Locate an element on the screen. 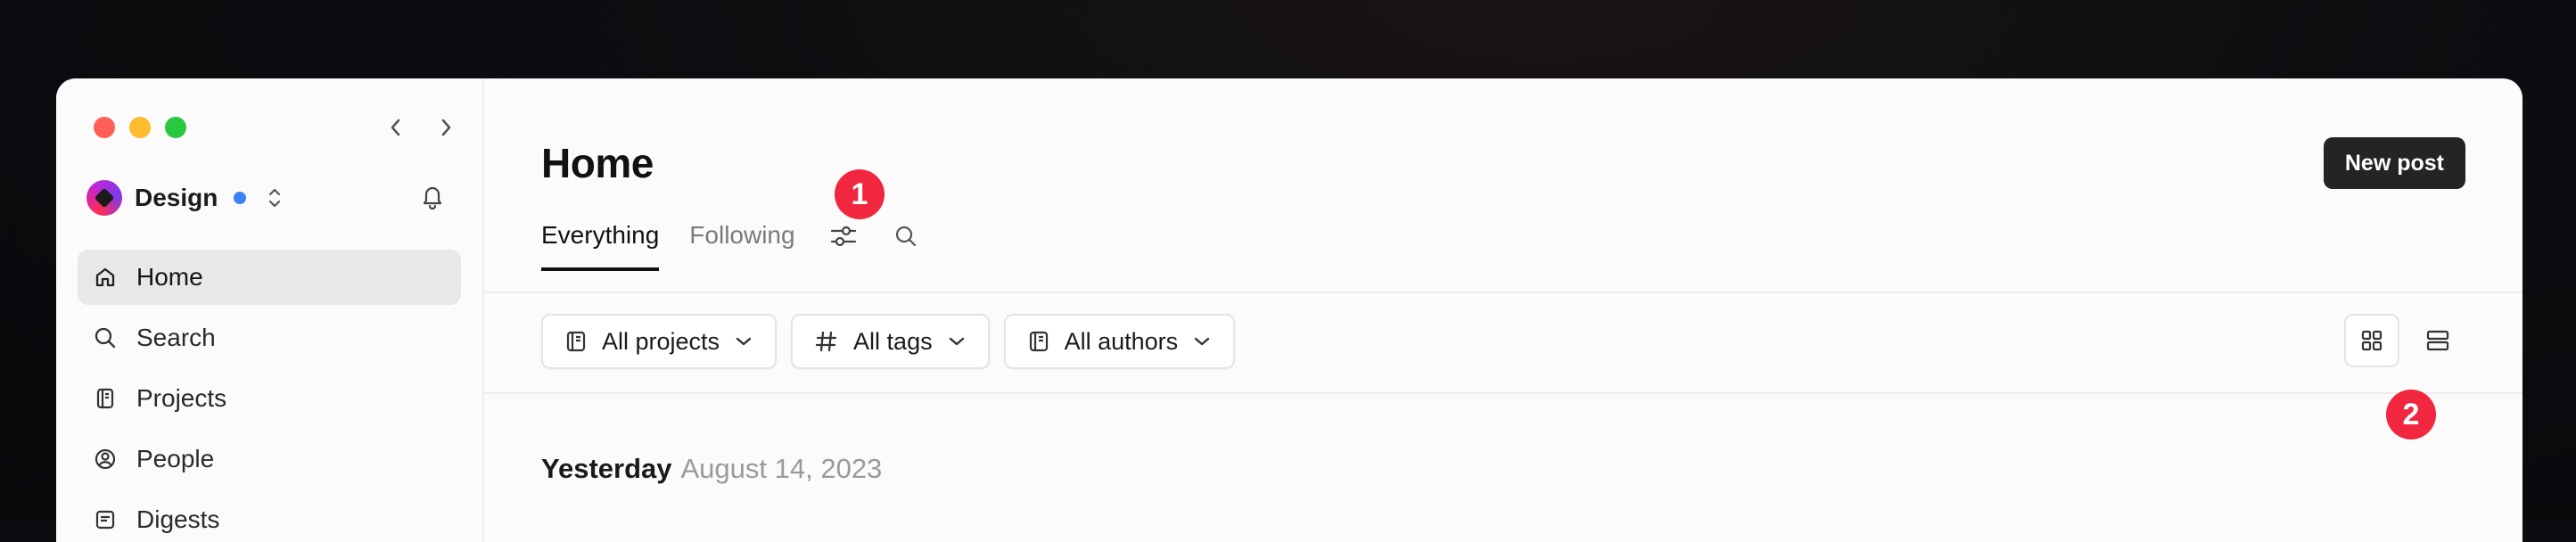 The width and height of the screenshot is (2576, 542). home-icon is located at coordinates (105, 277).